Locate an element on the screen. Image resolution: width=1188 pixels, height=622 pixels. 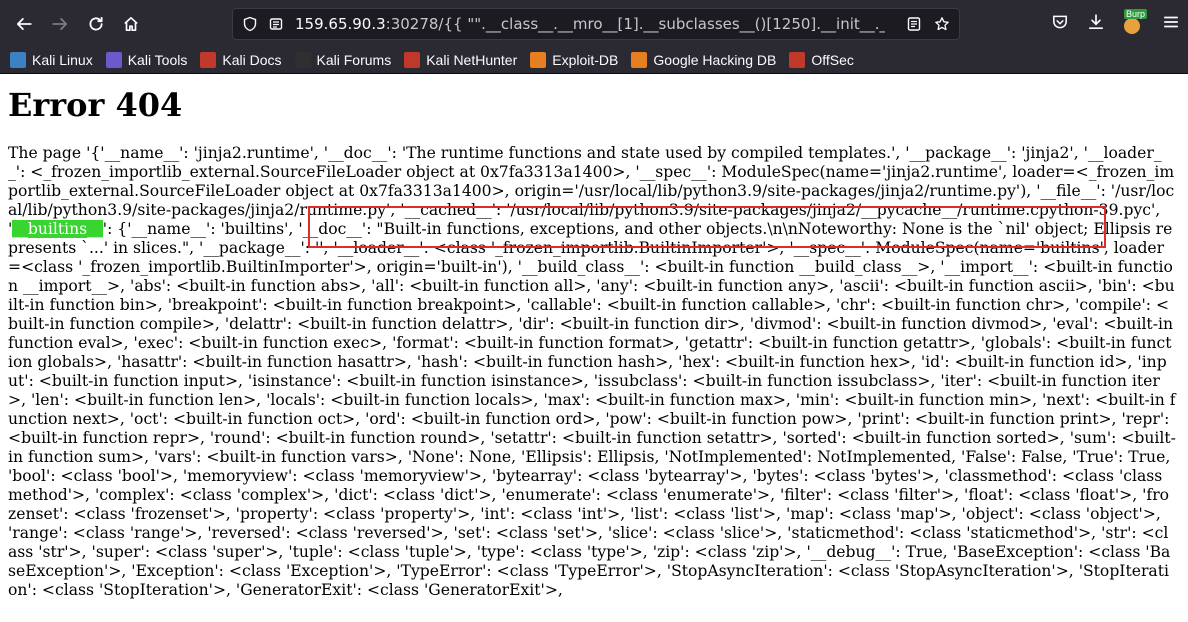
home-icon is located at coordinates (131, 24).